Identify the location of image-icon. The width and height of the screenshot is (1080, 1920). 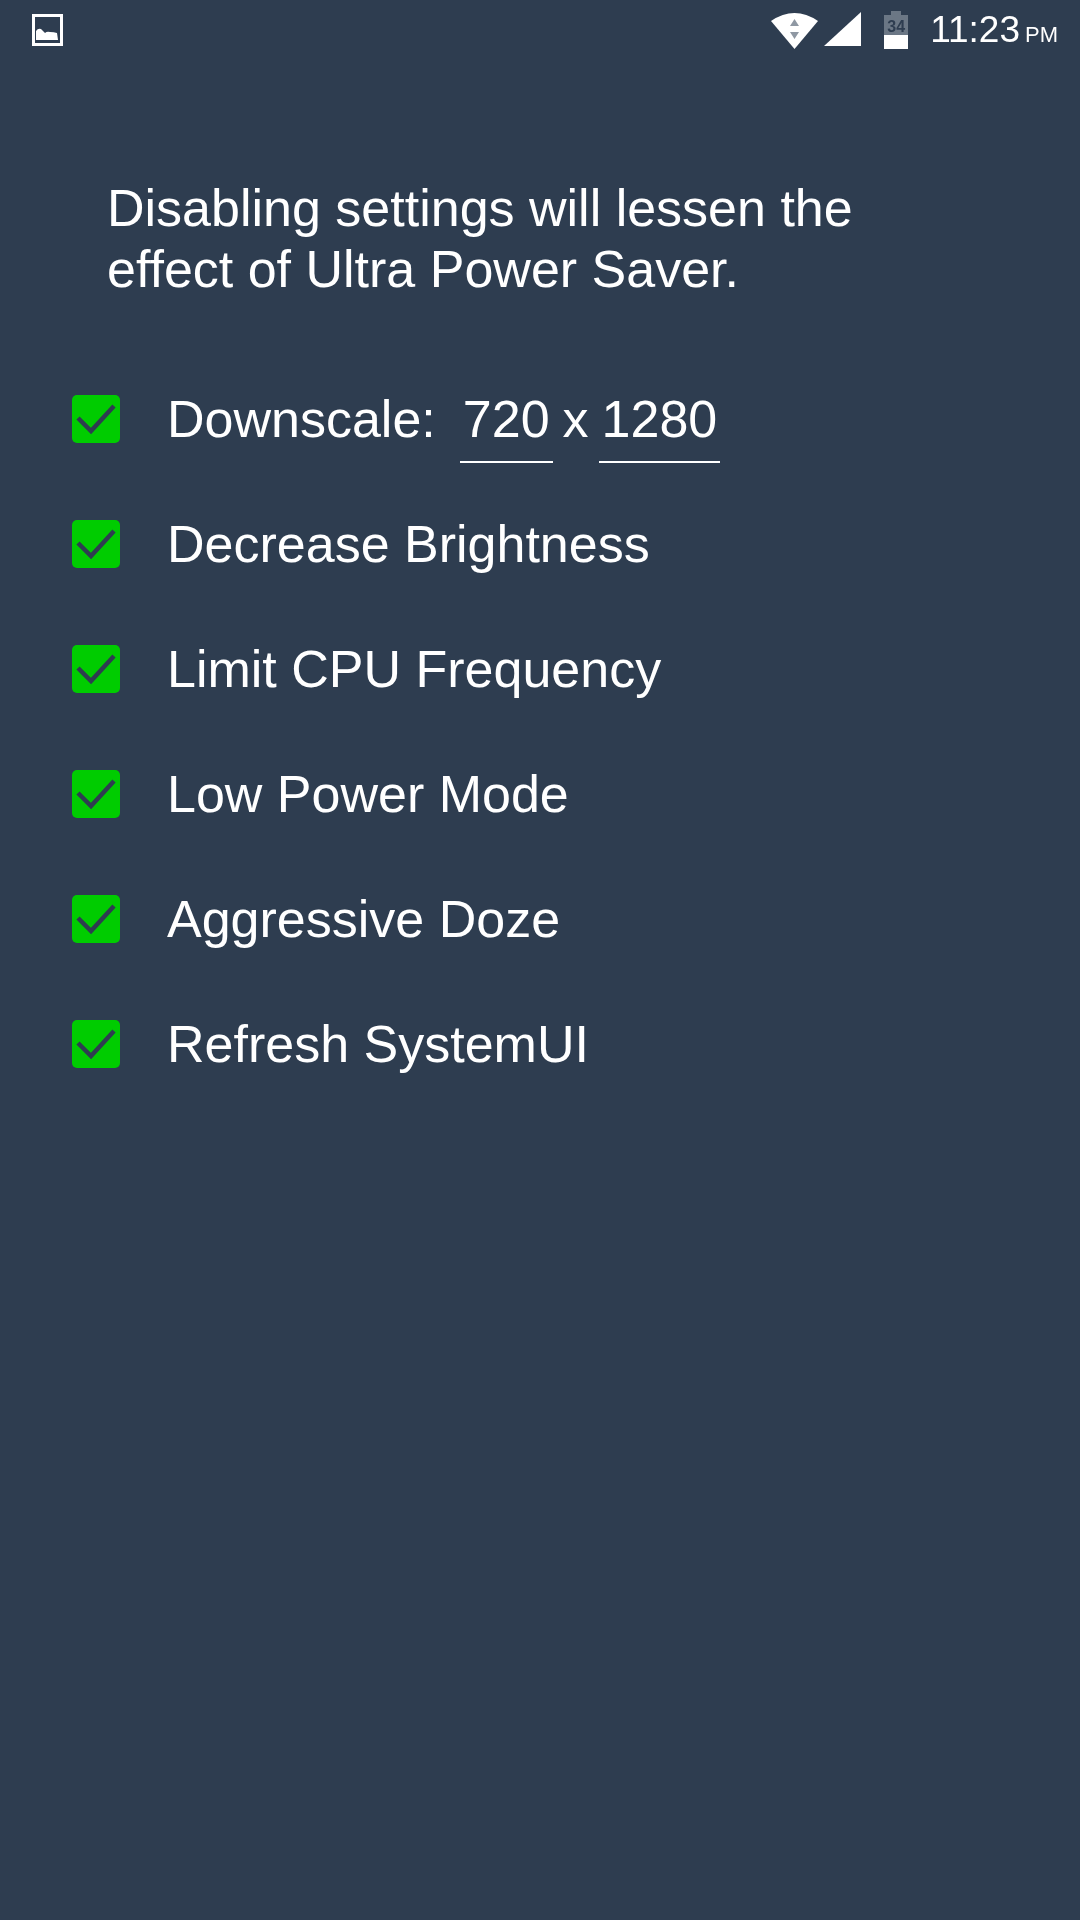
(47, 30).